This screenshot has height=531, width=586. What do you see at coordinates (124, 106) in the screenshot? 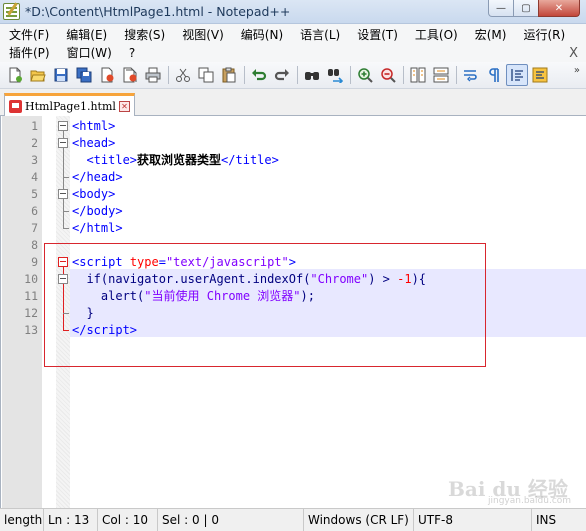
I see `tab-close-icon: ✕` at bounding box center [124, 106].